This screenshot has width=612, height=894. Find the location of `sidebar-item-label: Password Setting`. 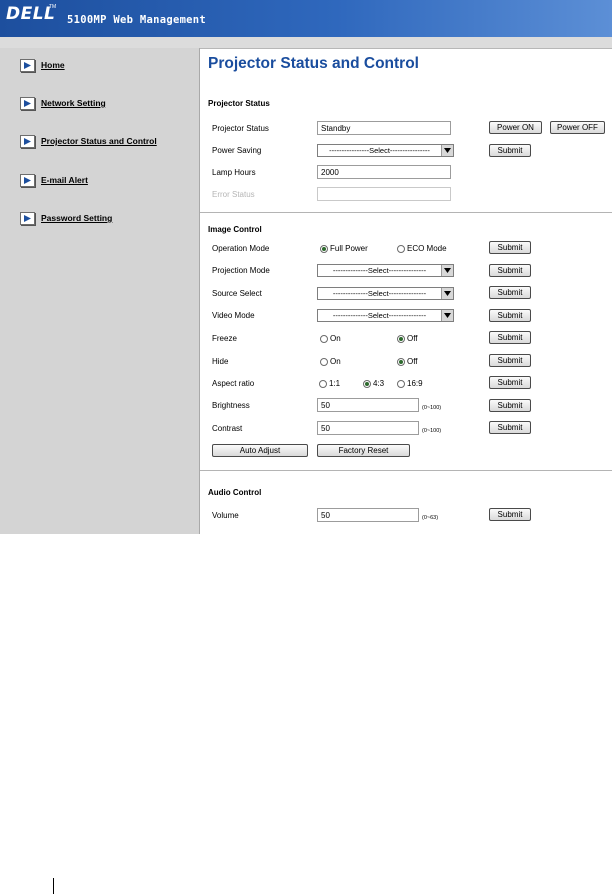

sidebar-item-label: Password Setting is located at coordinates (77, 218).